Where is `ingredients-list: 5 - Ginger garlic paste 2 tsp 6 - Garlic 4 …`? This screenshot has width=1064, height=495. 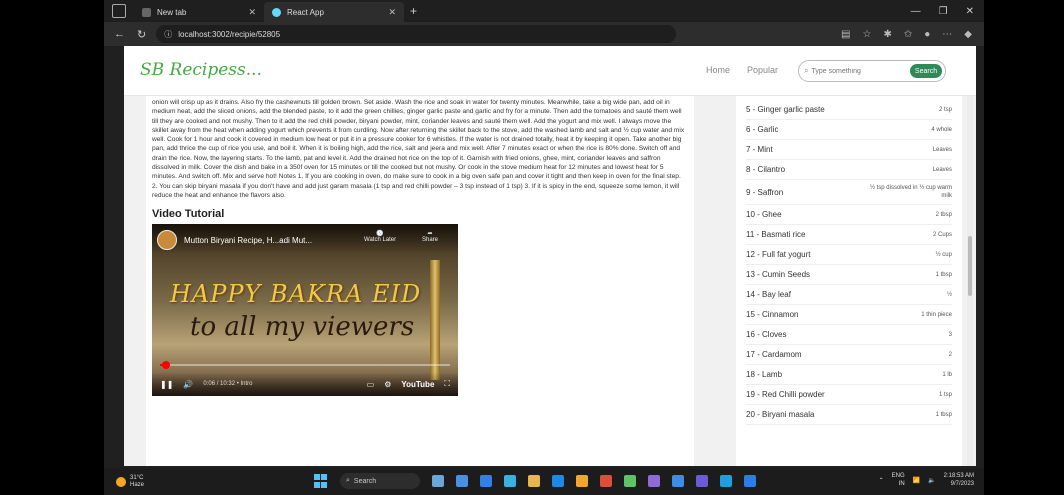 ingredients-list: 5 - Ginger garlic paste 2 tsp 6 - Garlic 4 … is located at coordinates (849, 262).